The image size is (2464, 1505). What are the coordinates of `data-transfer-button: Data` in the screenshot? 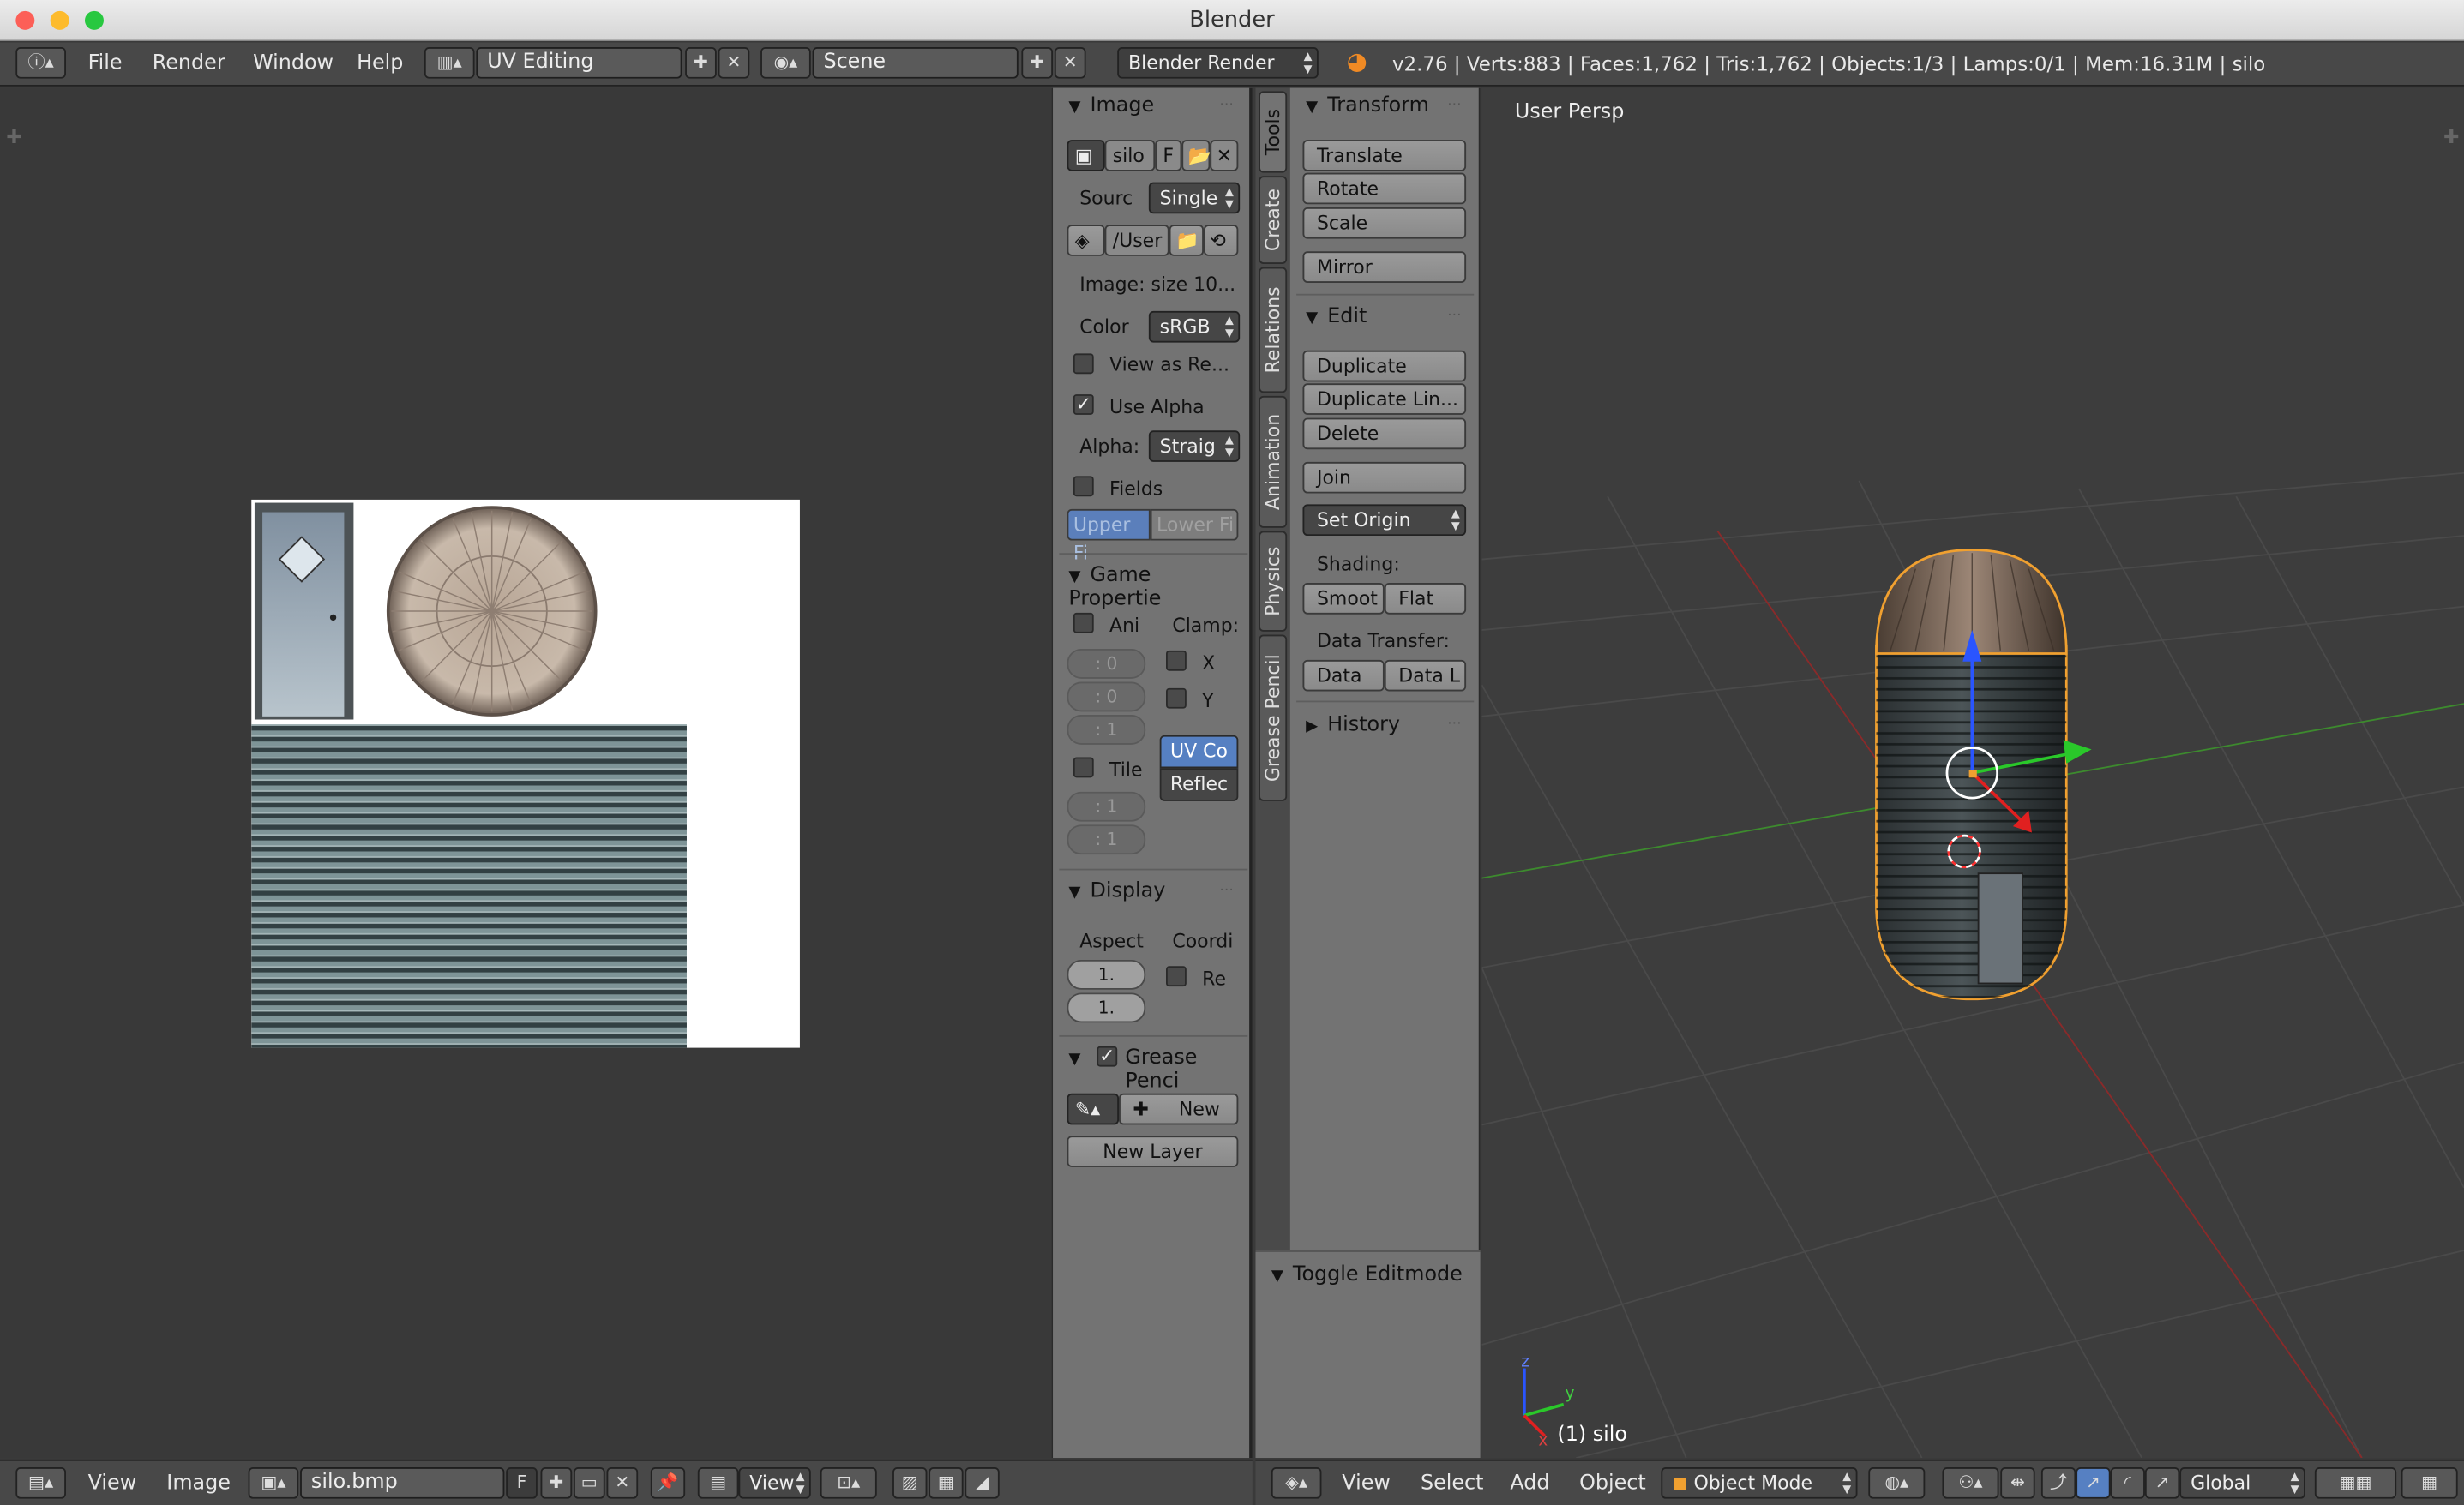 It's located at (1343, 675).